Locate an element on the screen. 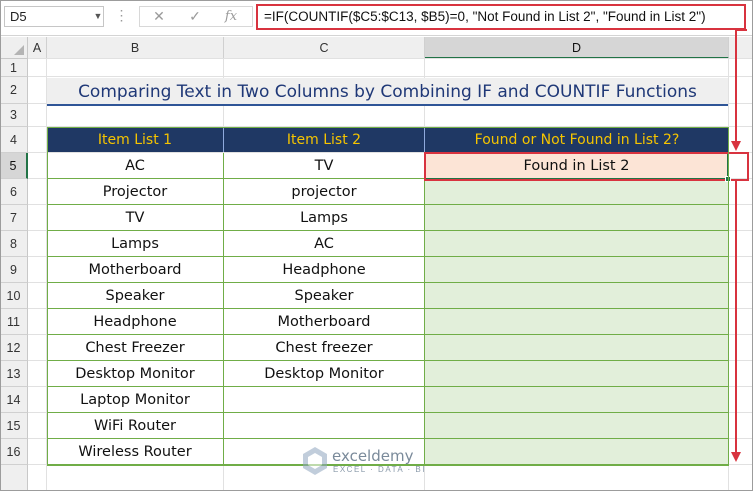 The image size is (753, 491). row-header-9: 9 is located at coordinates (14, 270).